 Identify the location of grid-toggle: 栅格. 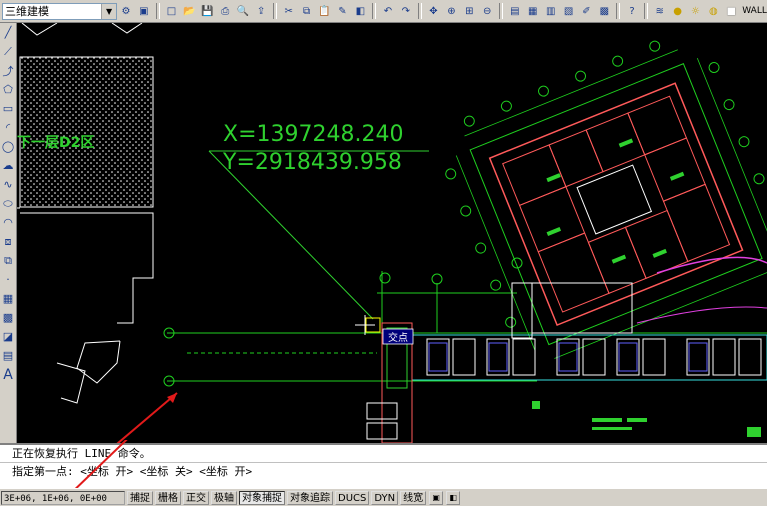
(168, 497).